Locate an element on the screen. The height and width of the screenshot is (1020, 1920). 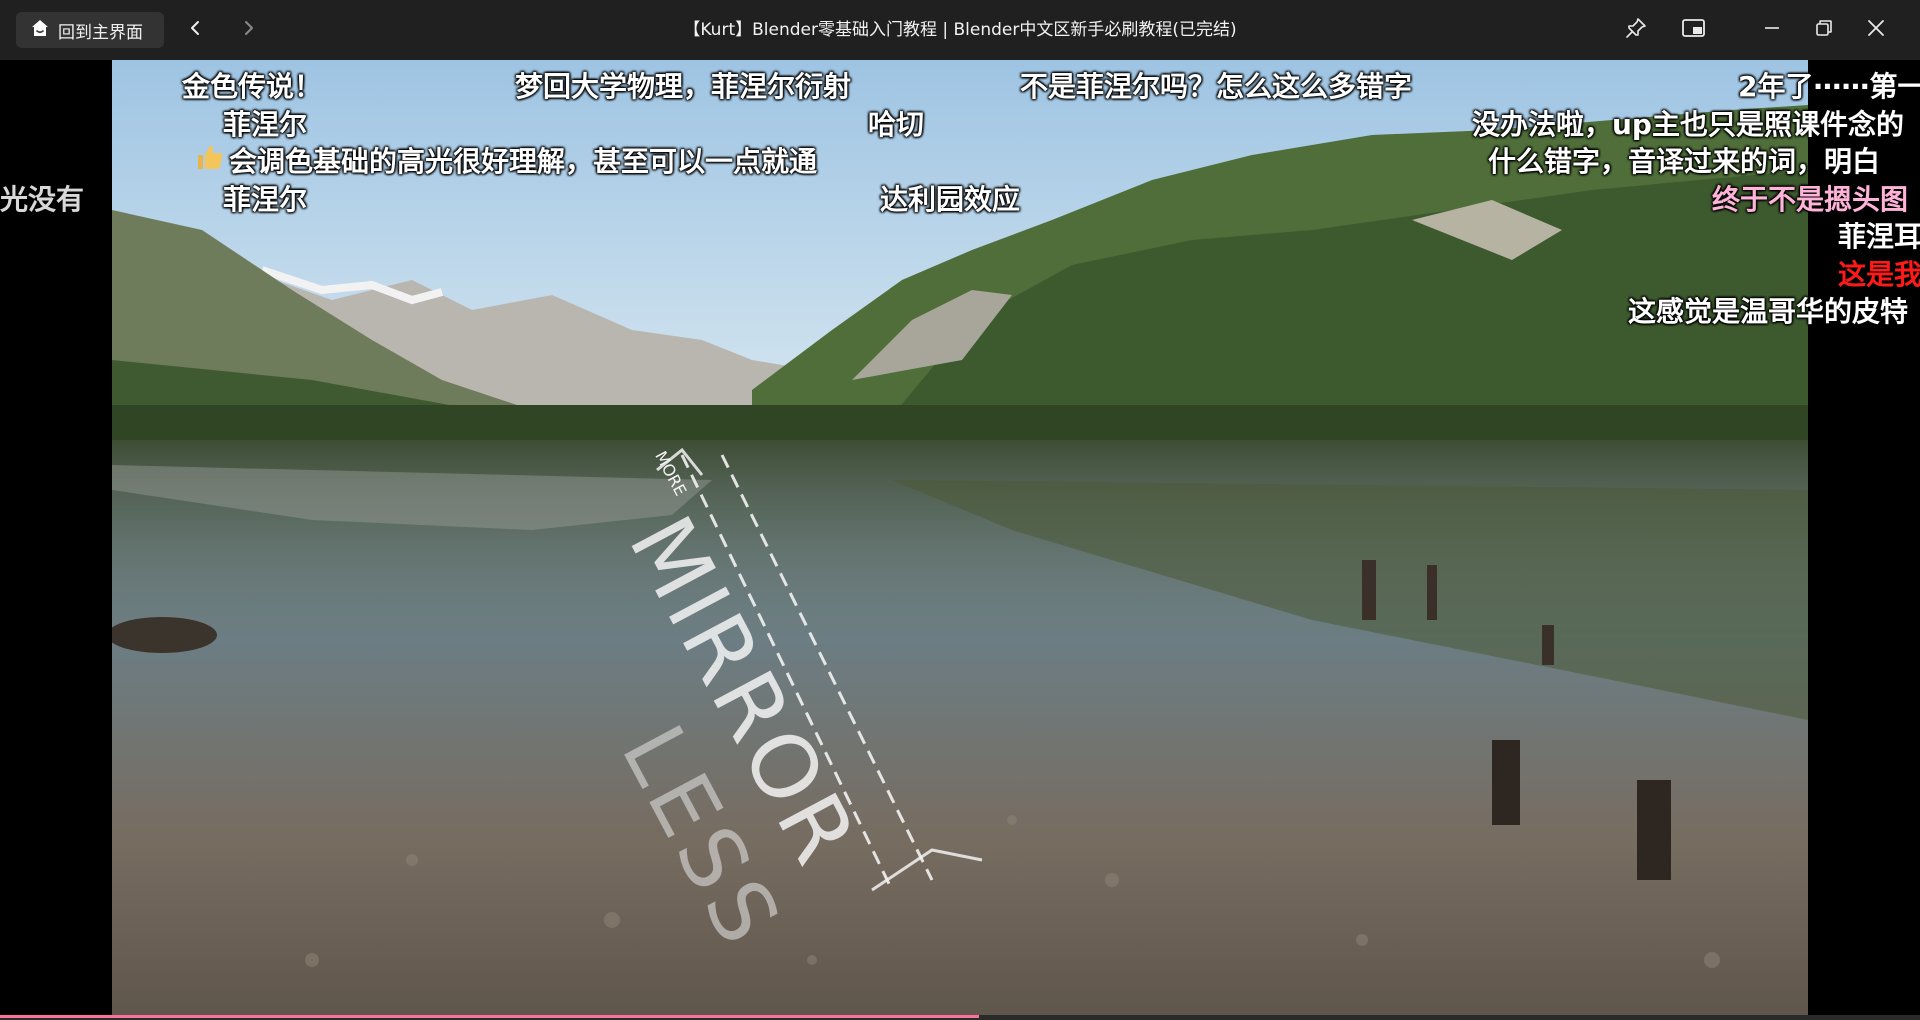
home-button-label: 回到主界面 is located at coordinates (100, 32).